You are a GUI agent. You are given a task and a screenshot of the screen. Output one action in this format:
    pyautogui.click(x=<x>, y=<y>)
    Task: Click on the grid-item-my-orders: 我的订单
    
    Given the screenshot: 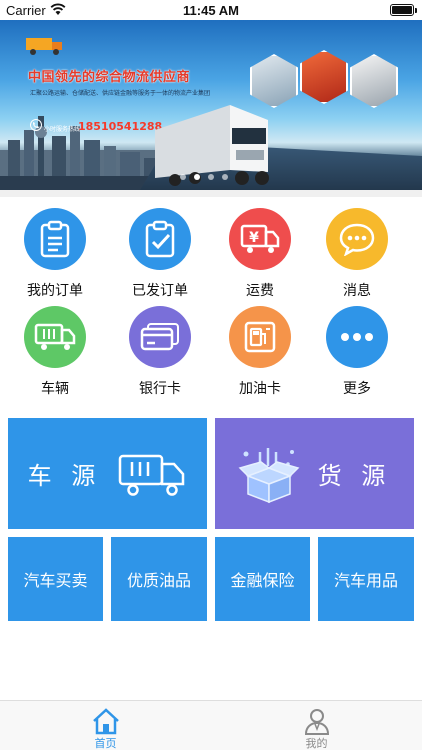 What is the action you would take?
    pyautogui.click(x=55, y=250)
    